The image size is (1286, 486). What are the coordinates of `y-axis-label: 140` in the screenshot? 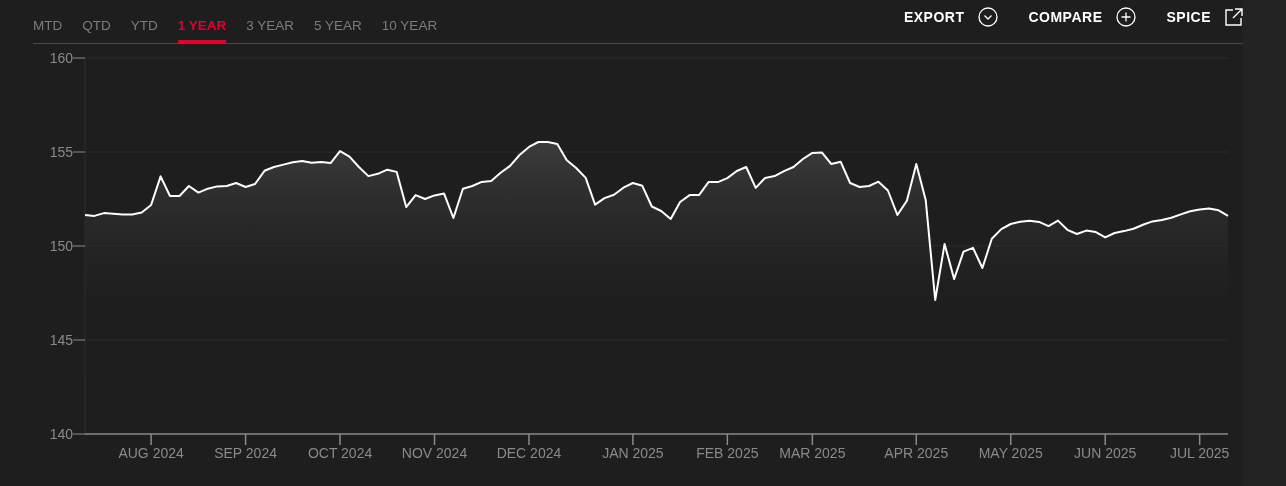 It's located at (61, 434).